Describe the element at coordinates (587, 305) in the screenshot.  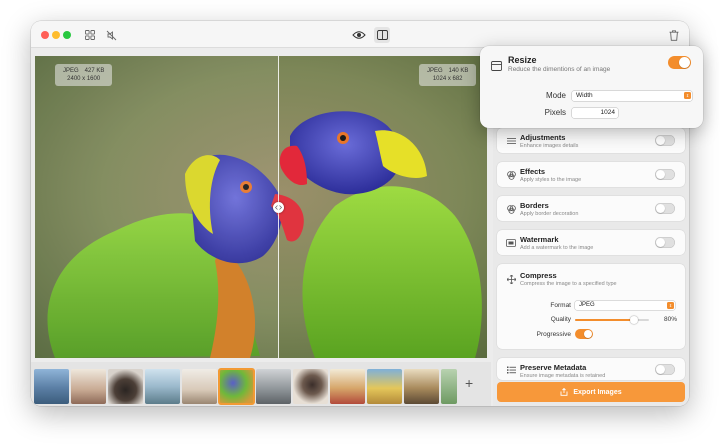
I see `format-value: JPEG` at that location.